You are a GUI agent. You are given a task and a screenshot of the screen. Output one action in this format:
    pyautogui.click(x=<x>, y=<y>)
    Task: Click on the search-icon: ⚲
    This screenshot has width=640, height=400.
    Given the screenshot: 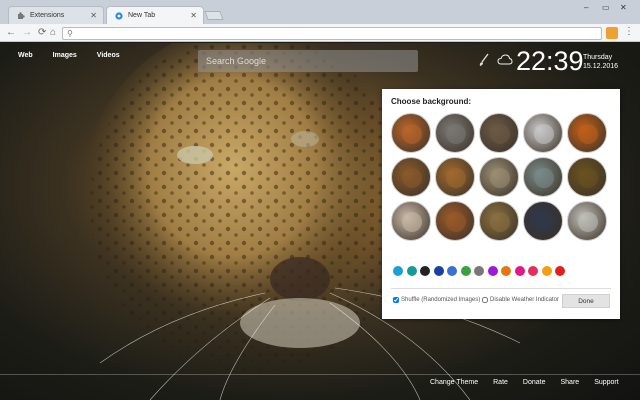 What is the action you would take?
    pyautogui.click(x=70, y=33)
    